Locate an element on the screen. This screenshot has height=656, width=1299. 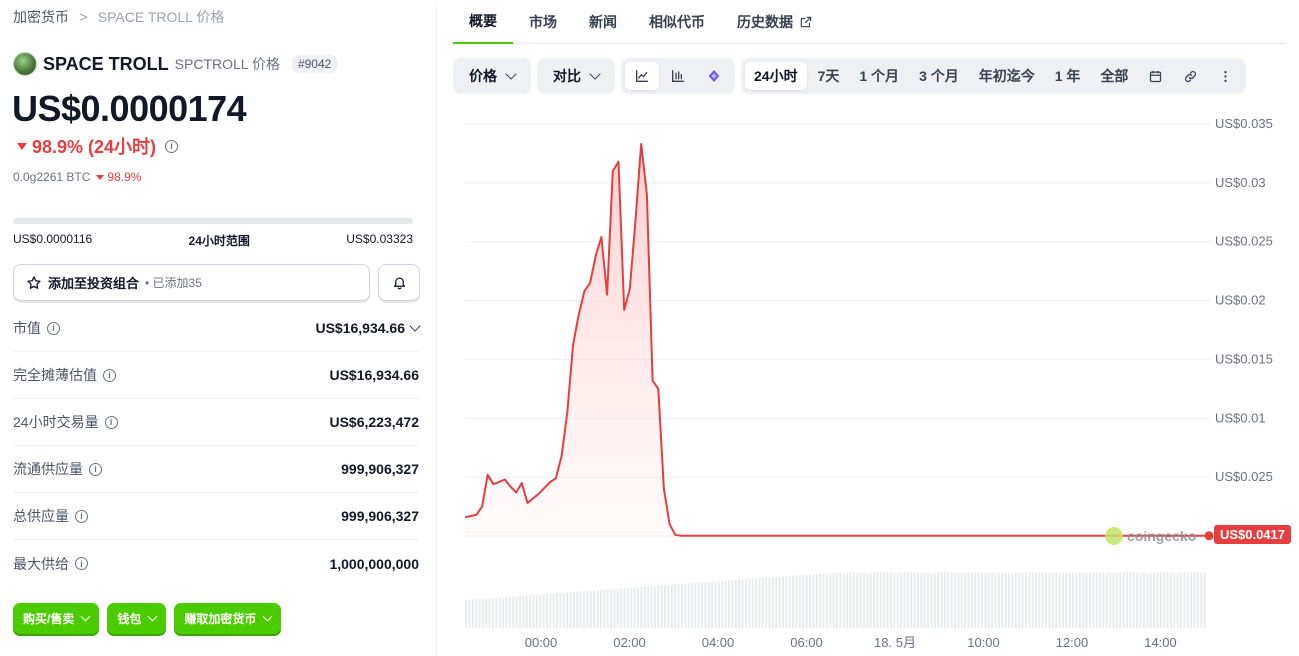
price-dropdown: 价格 is located at coordinates (492, 76).